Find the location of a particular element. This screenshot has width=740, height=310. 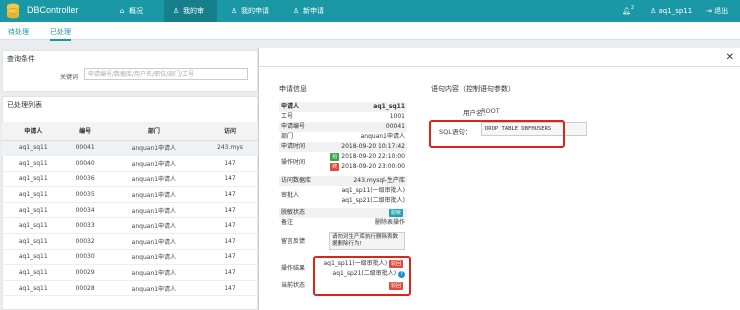

nav-overview: ⌂ 概况 is located at coordinates (130, 11).